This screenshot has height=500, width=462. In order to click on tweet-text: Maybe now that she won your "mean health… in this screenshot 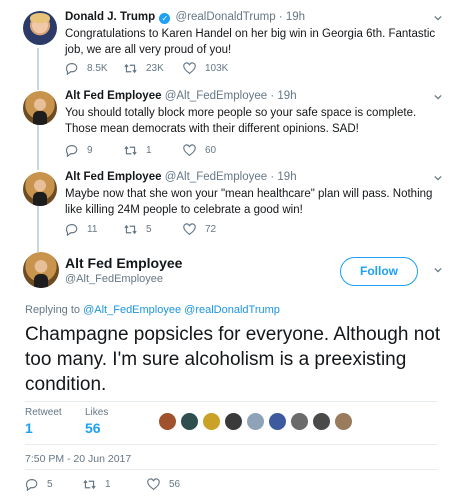, I will do `click(249, 202)`.